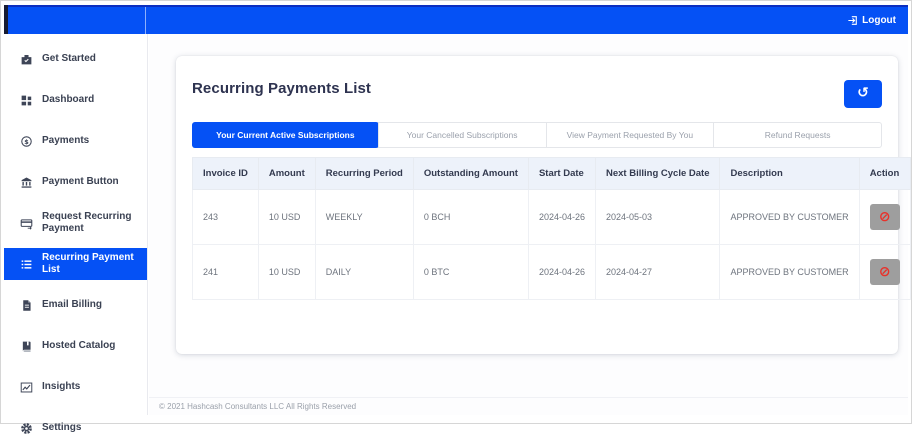 This screenshot has height=444, width=912. I want to click on payment-button-icon, so click(26, 182).